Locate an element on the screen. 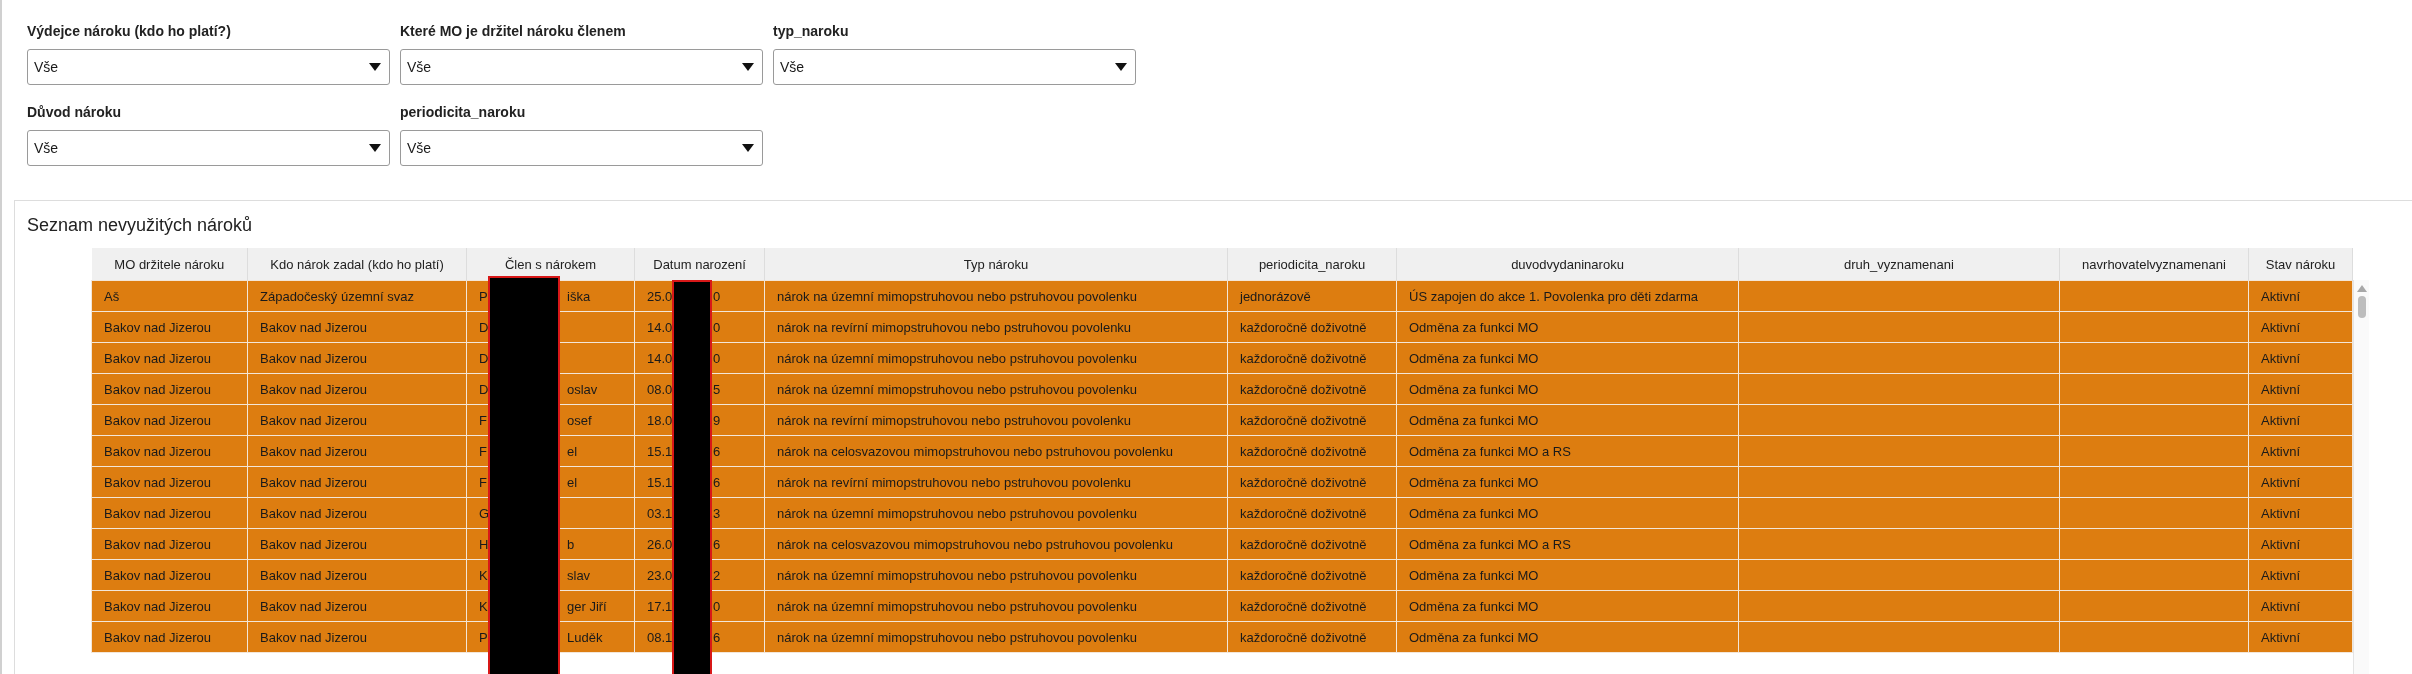 This screenshot has height=674, width=2412. column-header: navrhovatelvyznamenani is located at coordinates (2154, 264).